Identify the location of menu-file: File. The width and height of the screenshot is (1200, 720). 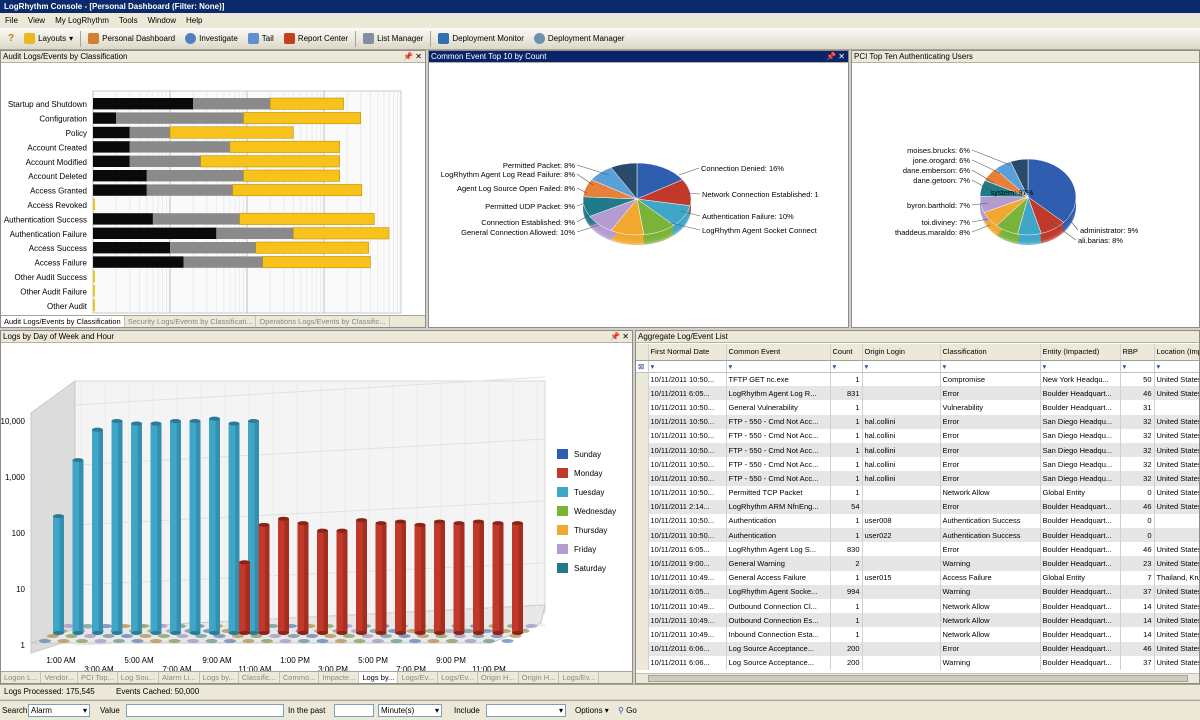
(11, 20).